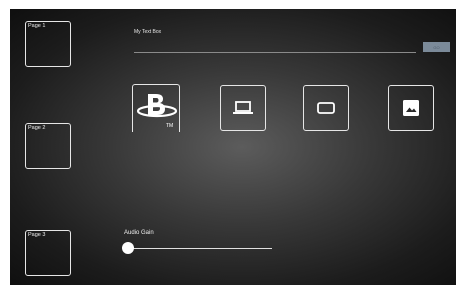 Image resolution: width=462 pixels, height=289 pixels. What do you see at coordinates (200, 248) in the screenshot?
I see `audio-gain-slider-track` at bounding box center [200, 248].